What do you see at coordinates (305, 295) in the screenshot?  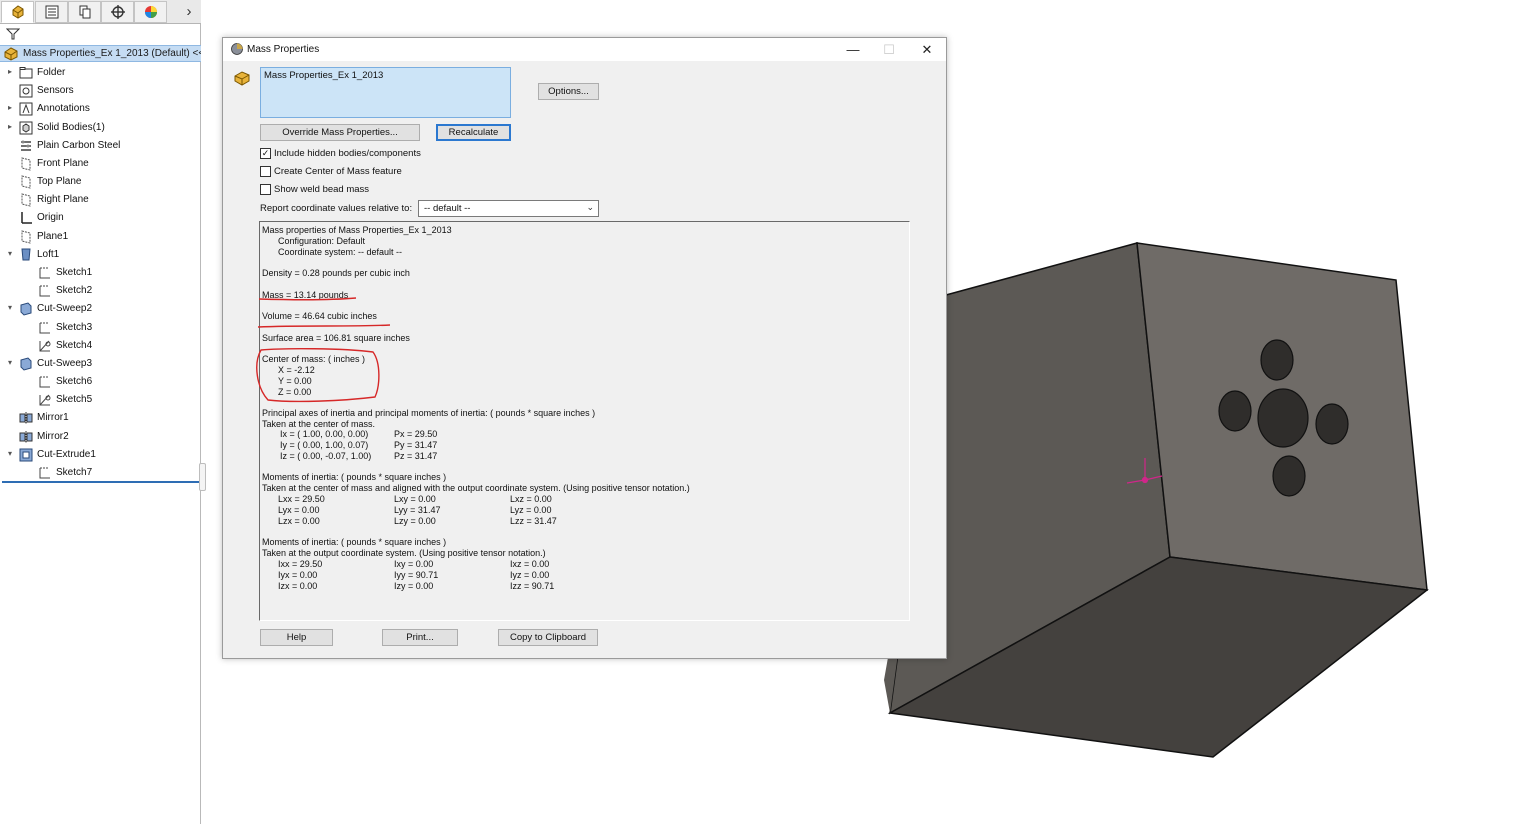 I see `results-mass: Mass = 13.14 pounds` at bounding box center [305, 295].